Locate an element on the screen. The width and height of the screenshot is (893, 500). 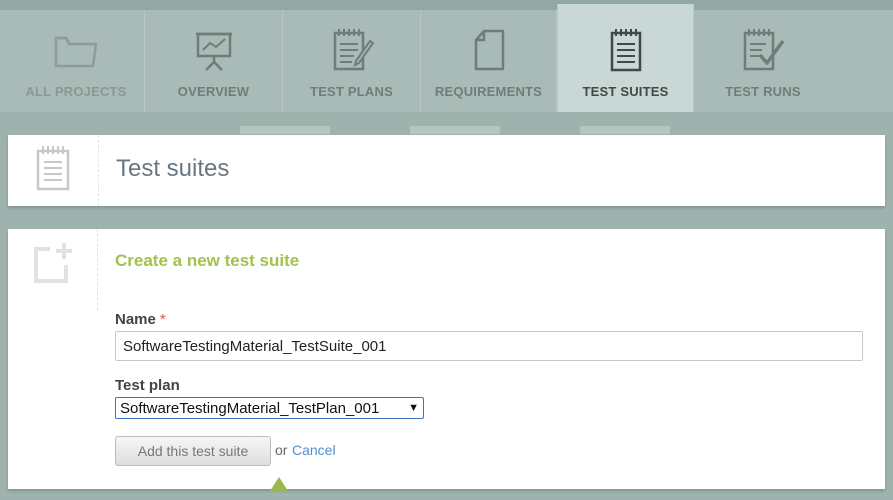
cancel-link: Cancel is located at coordinates (314, 450).